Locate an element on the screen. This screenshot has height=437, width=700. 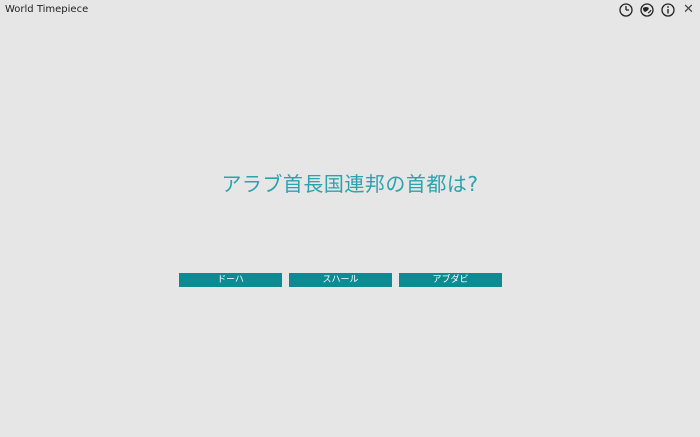
title-bar-controls: ✕ is located at coordinates (657, 9).